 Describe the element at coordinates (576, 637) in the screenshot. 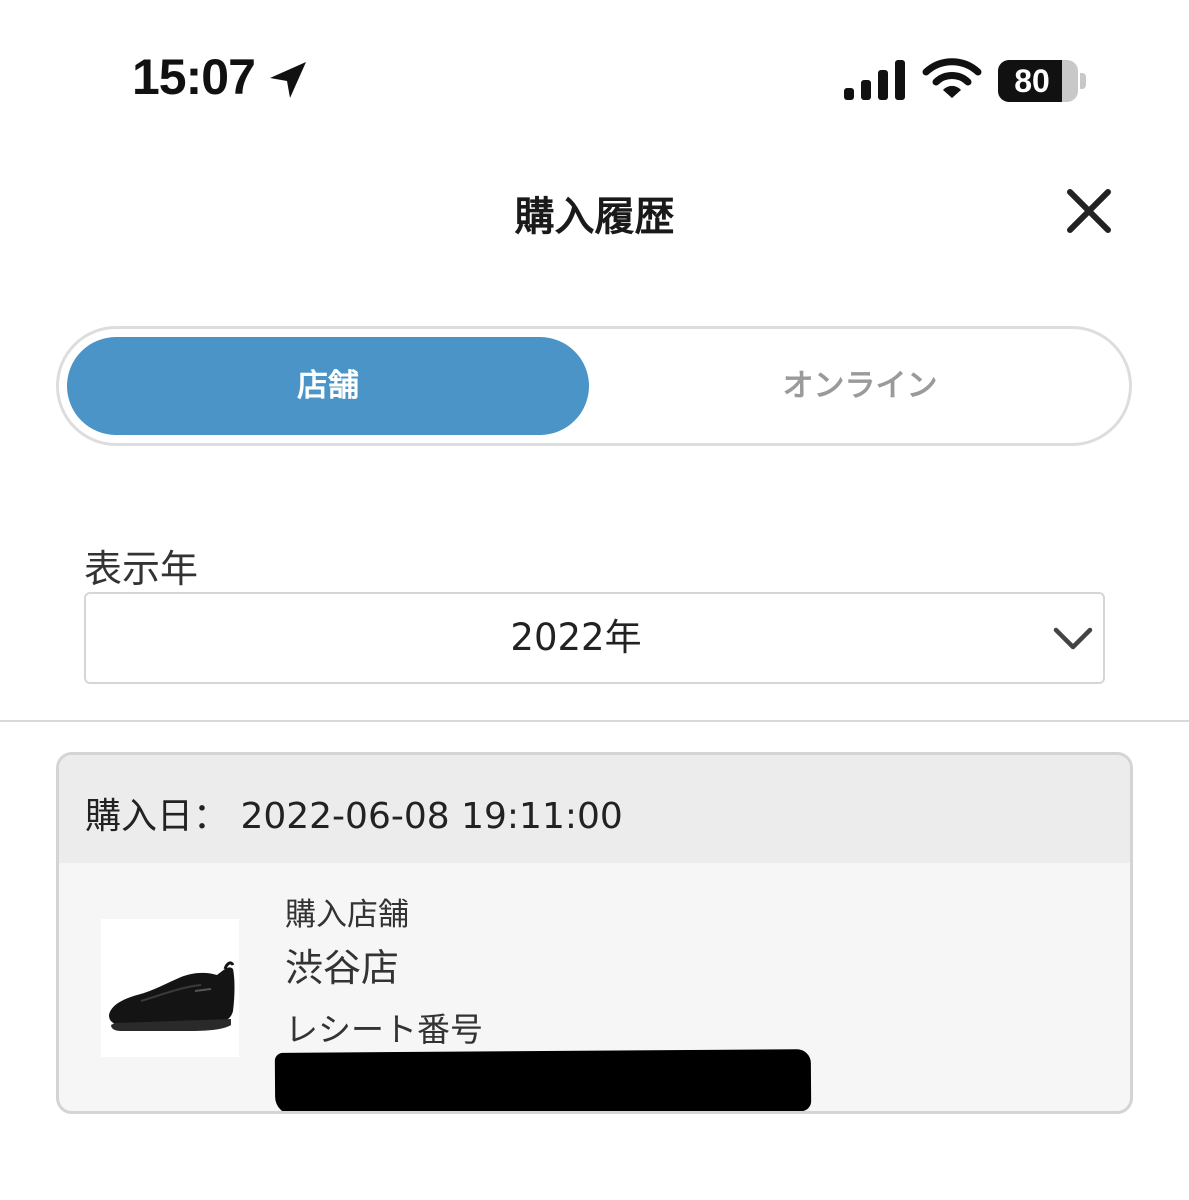

I see `year-select-value: 2022年` at that location.